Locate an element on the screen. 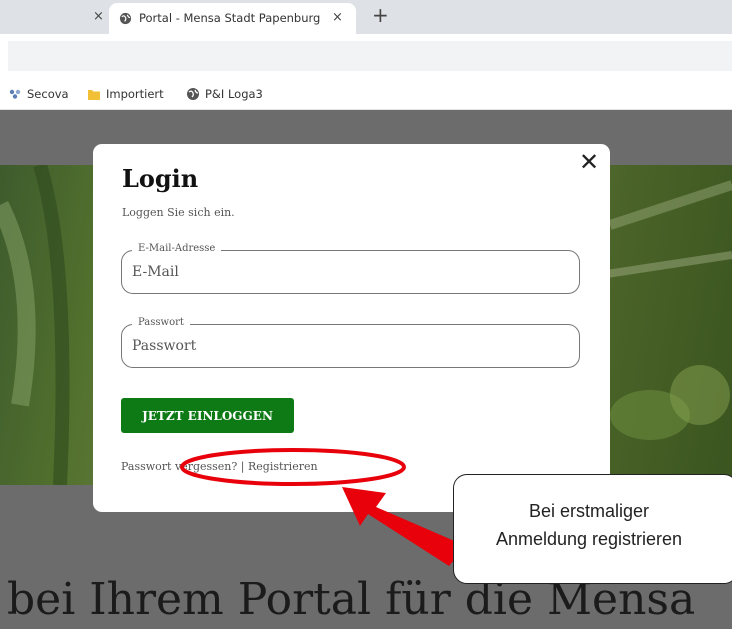 This screenshot has height=629, width=732. bookmark-loga3: P&I Loga3 is located at coordinates (224, 94).